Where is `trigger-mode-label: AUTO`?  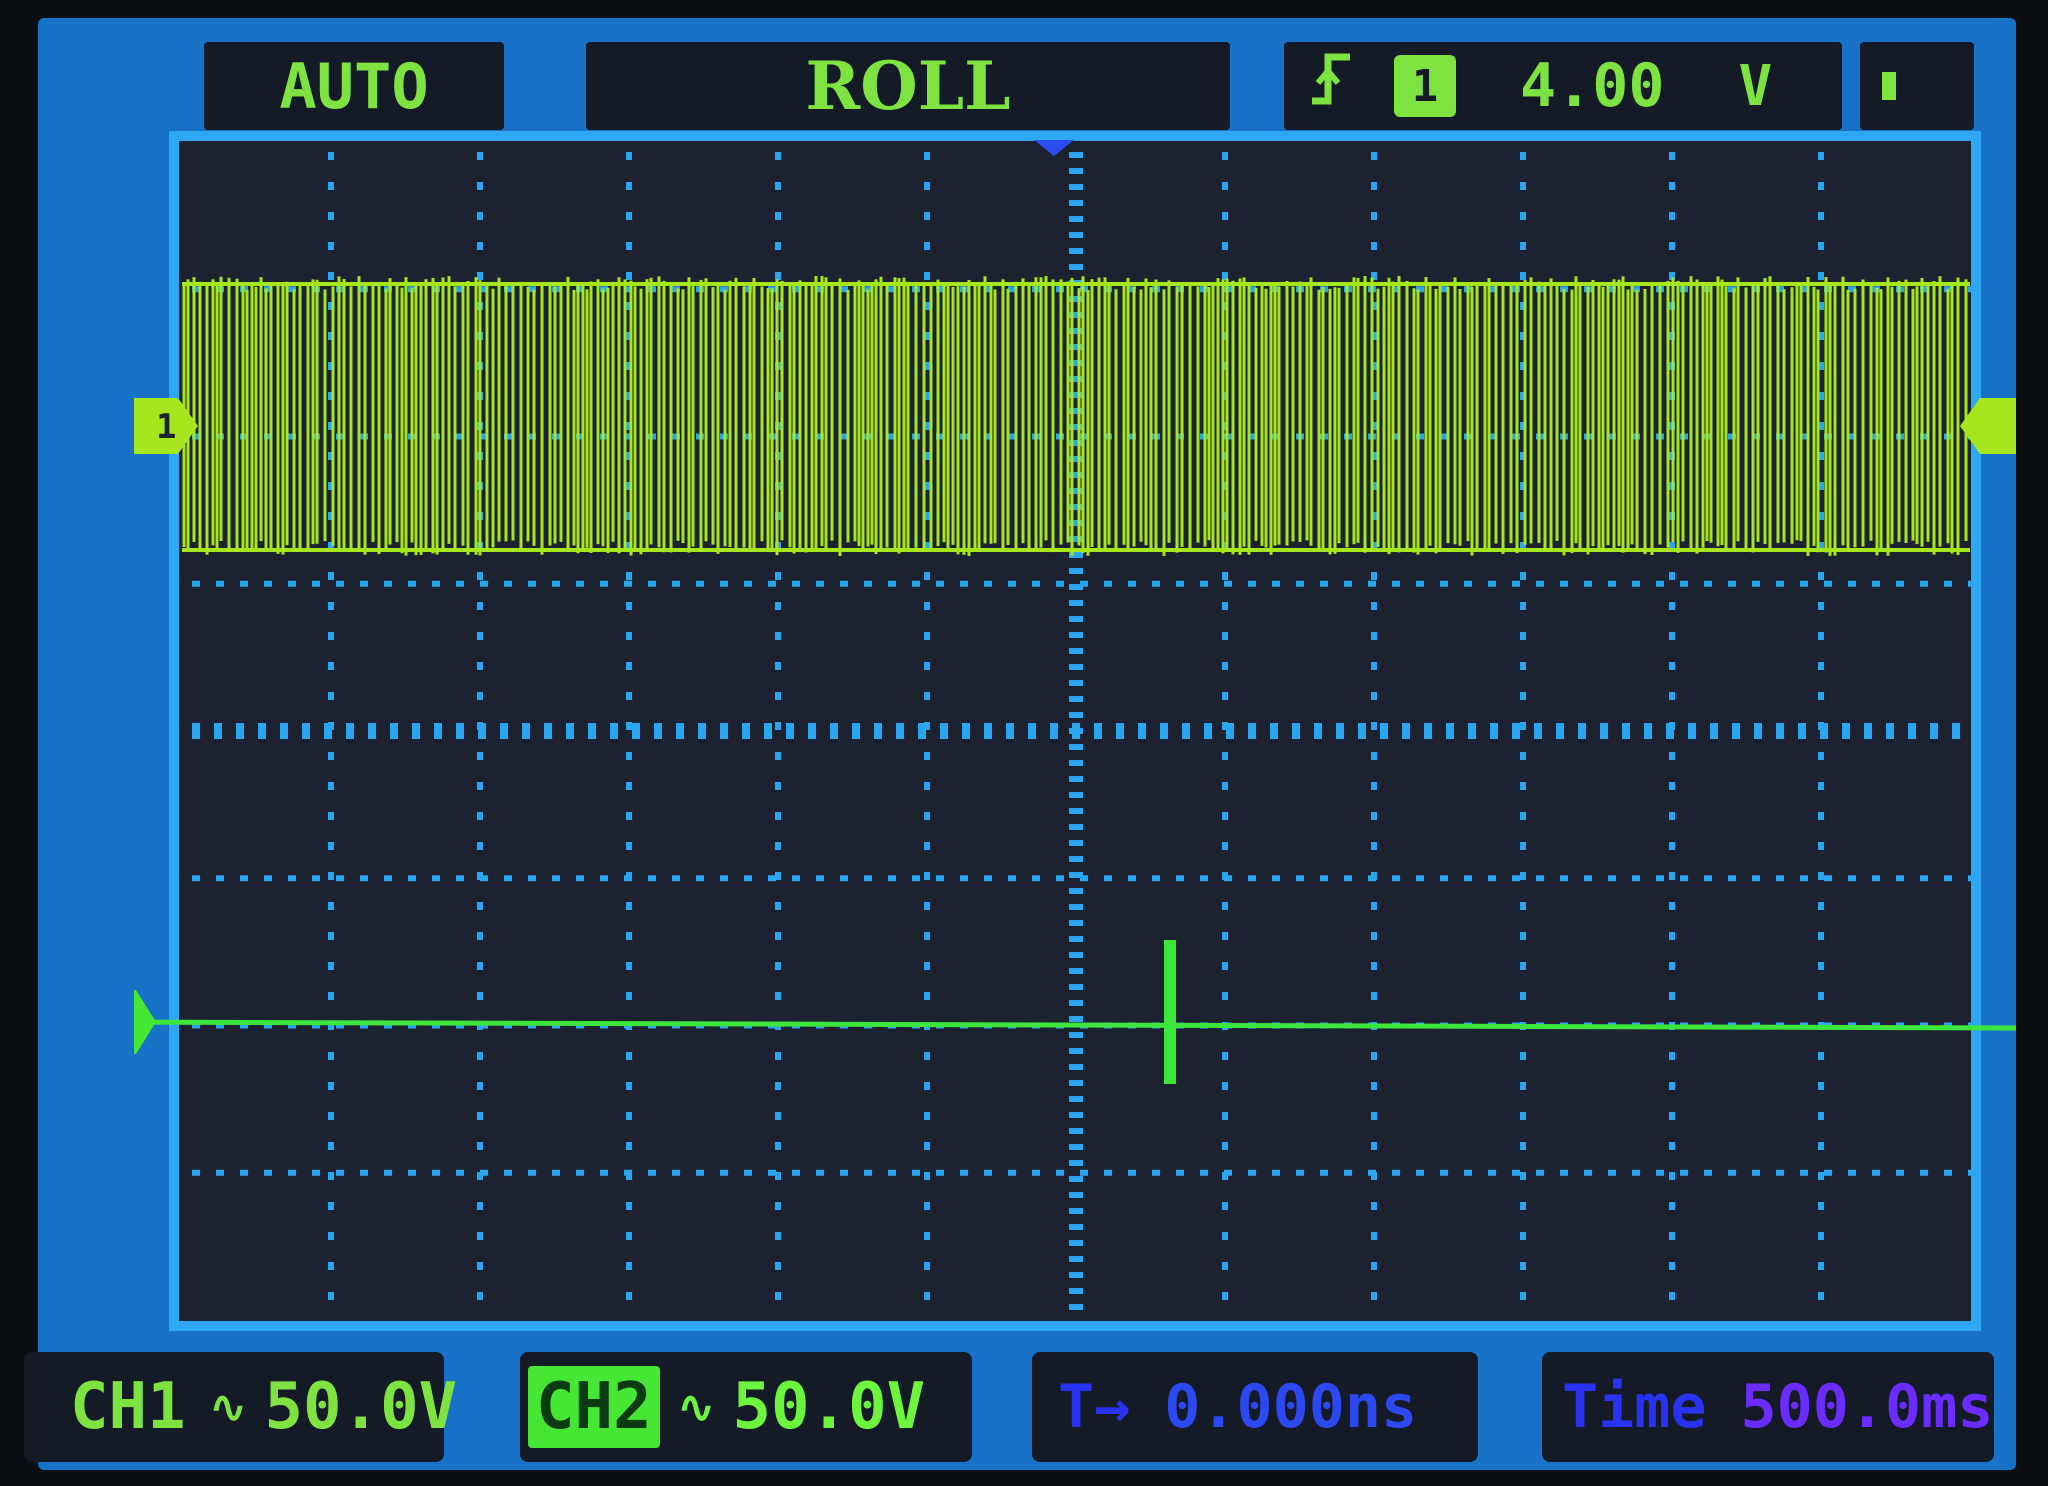
trigger-mode-label: AUTO is located at coordinates (354, 86).